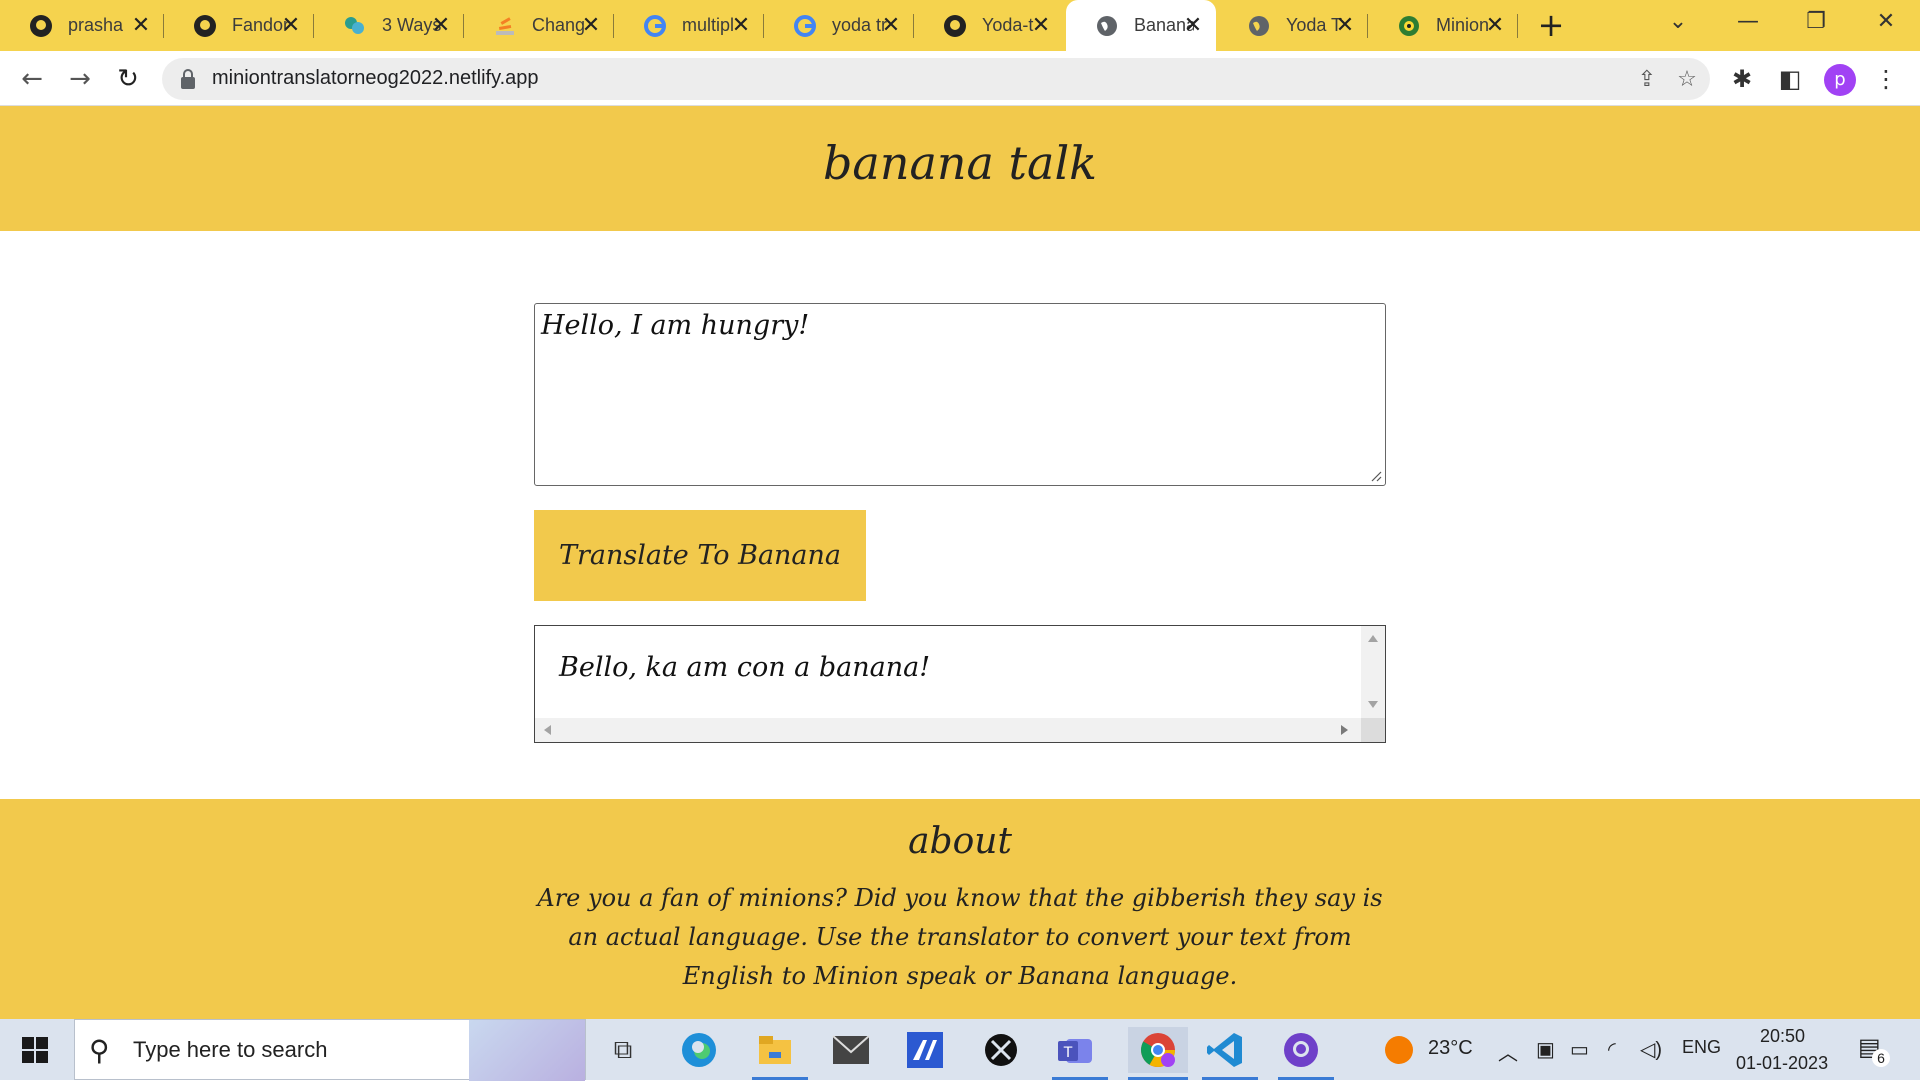  Describe the element at coordinates (32, 79) in the screenshot. I see `back-icon: ←` at that location.